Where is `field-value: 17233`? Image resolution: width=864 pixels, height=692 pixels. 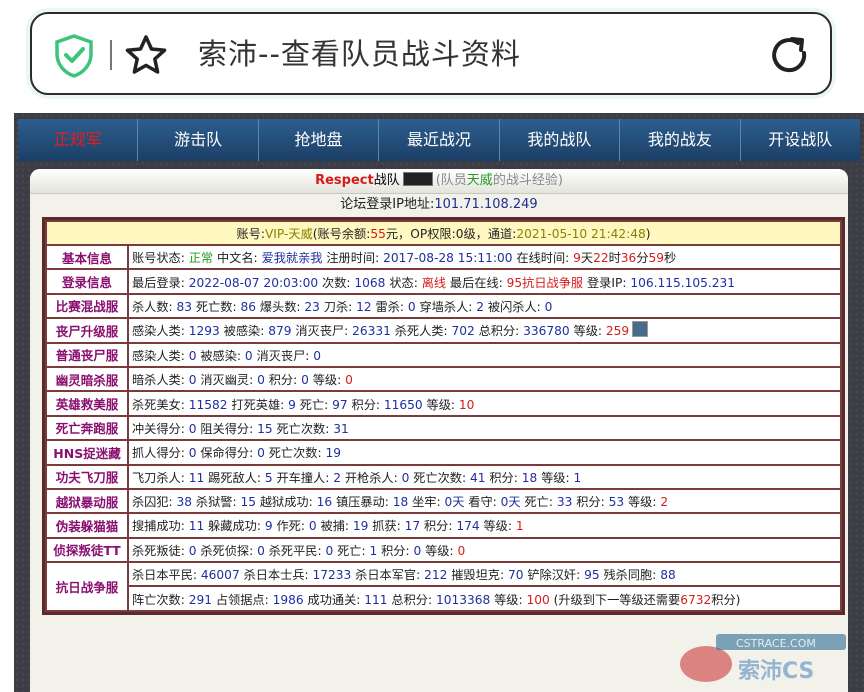 field-value: 17233 is located at coordinates (332, 575).